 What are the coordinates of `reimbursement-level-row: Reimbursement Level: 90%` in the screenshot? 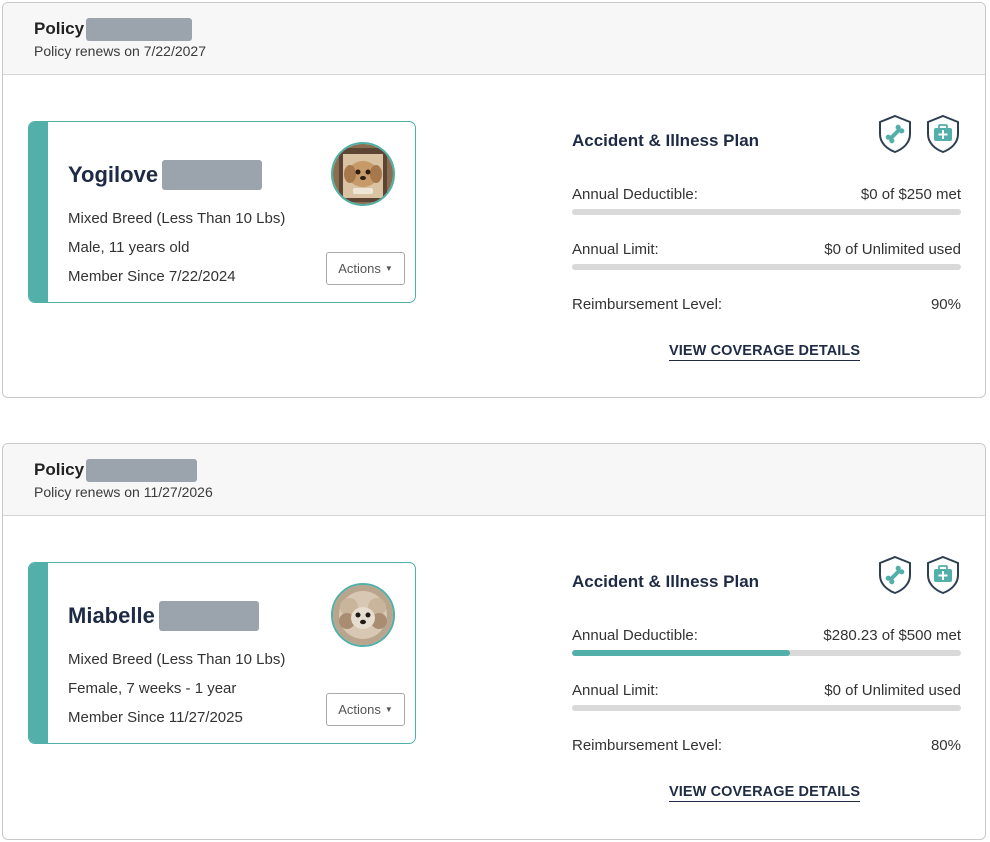 It's located at (766, 306).